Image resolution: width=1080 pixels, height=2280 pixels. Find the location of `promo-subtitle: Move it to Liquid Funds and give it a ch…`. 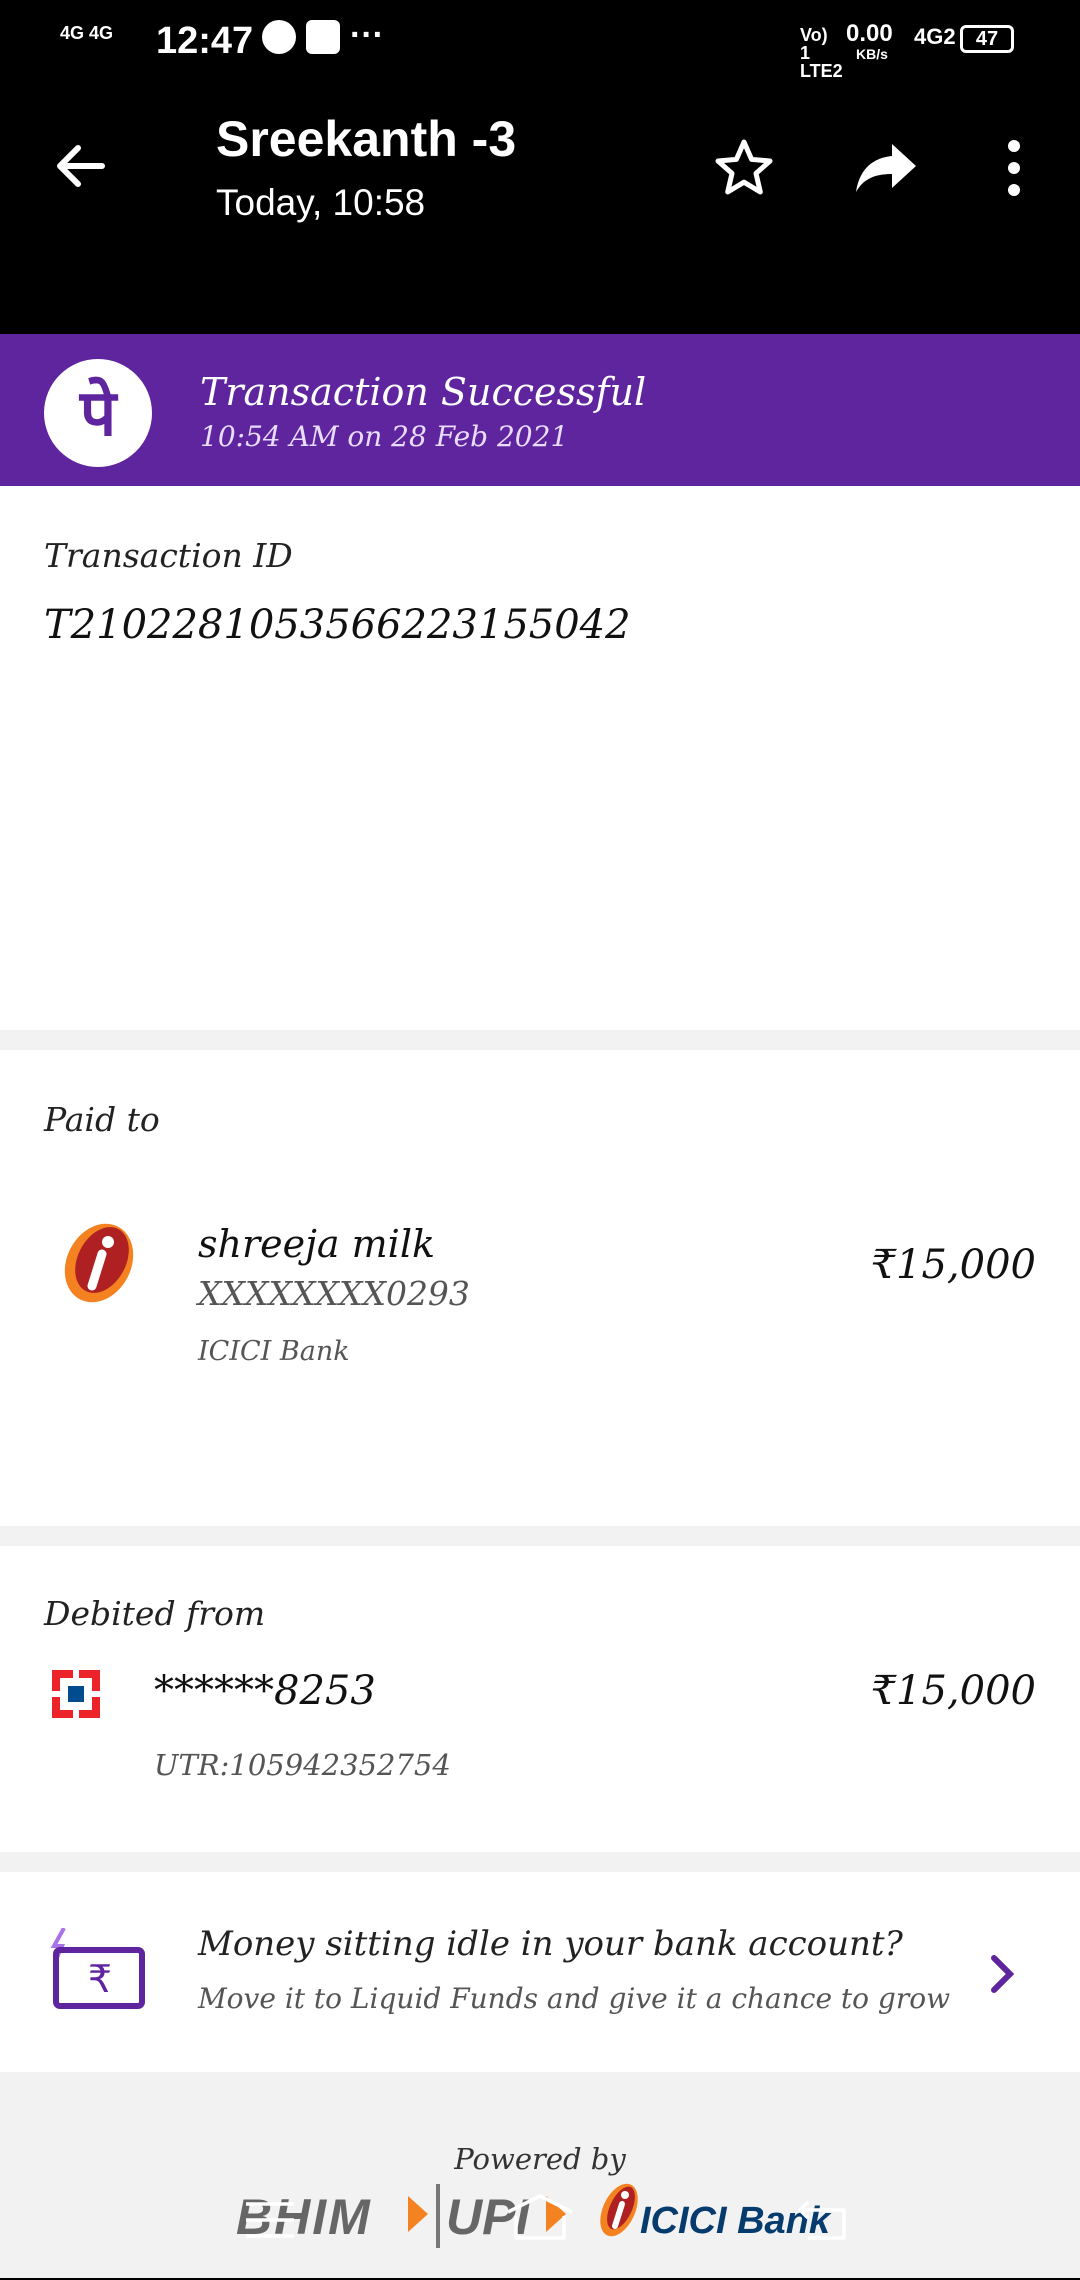

promo-subtitle: Move it to Liquid Funds and give it a ch… is located at coordinates (574, 1998).